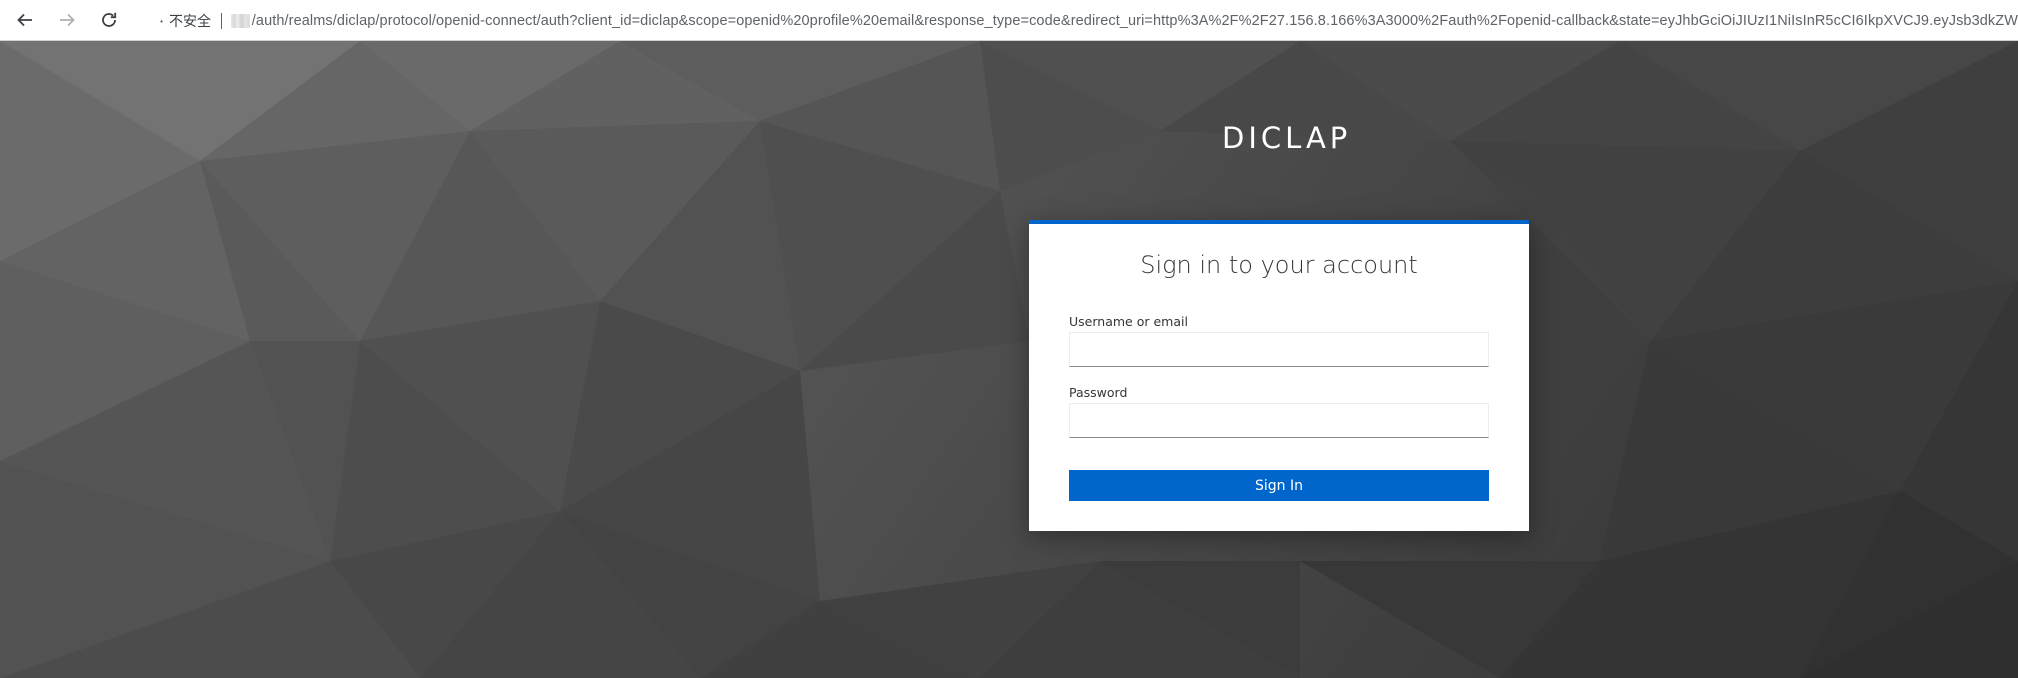 This screenshot has height=678, width=2018. I want to click on login-title: Sign in to your account, so click(1279, 265).